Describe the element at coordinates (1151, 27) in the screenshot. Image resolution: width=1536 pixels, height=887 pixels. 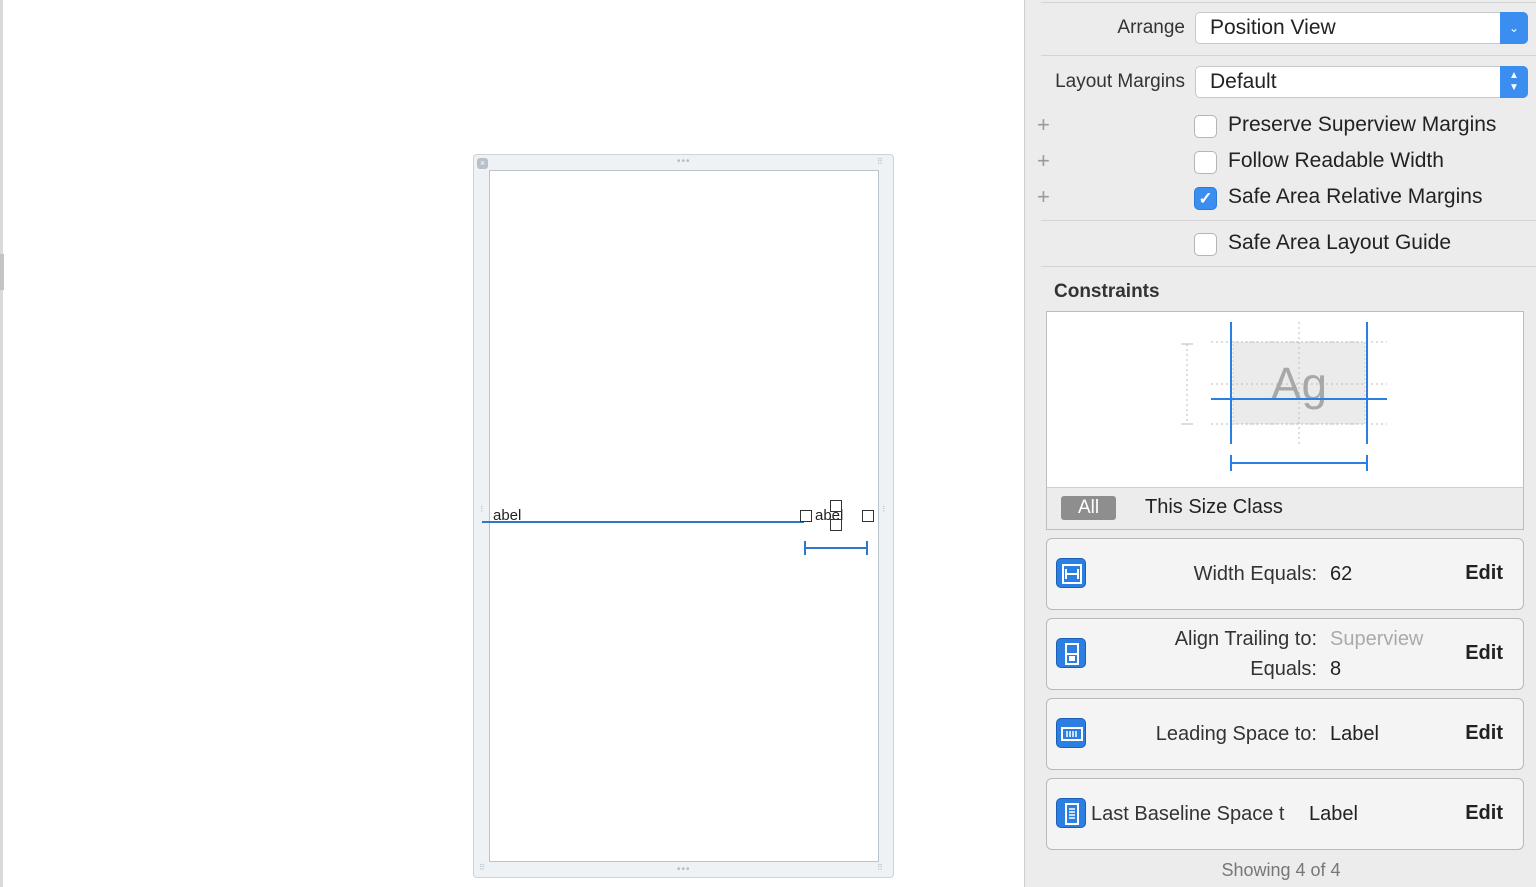
I see `arrange-label: Arrange` at that location.